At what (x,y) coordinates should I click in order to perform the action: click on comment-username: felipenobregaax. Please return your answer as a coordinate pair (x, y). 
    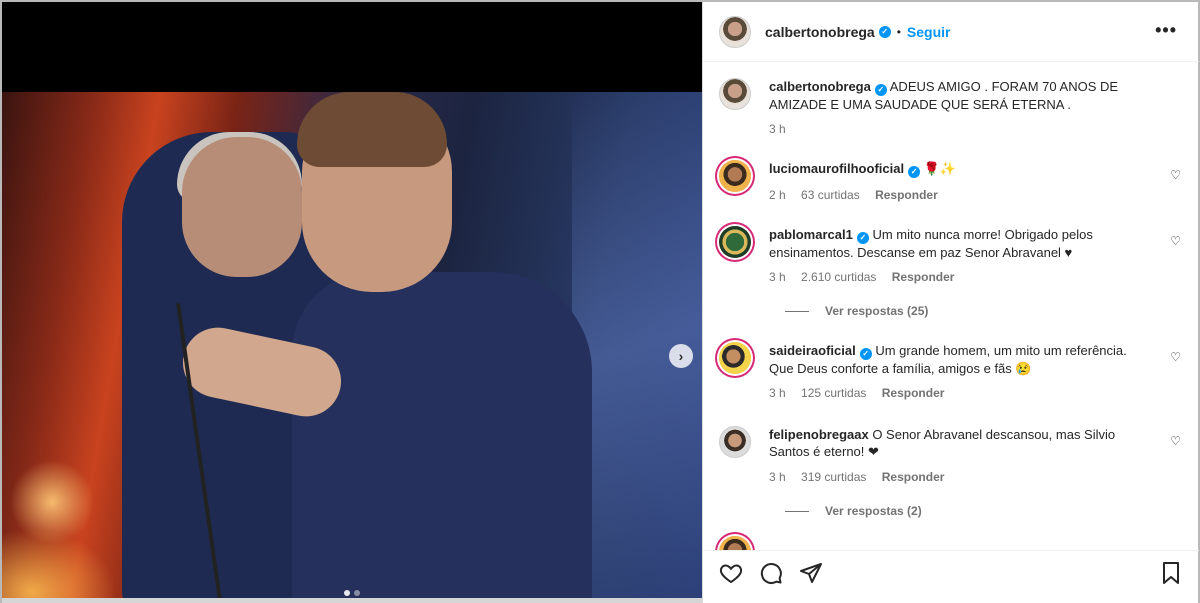
    Looking at the image, I should click on (819, 434).